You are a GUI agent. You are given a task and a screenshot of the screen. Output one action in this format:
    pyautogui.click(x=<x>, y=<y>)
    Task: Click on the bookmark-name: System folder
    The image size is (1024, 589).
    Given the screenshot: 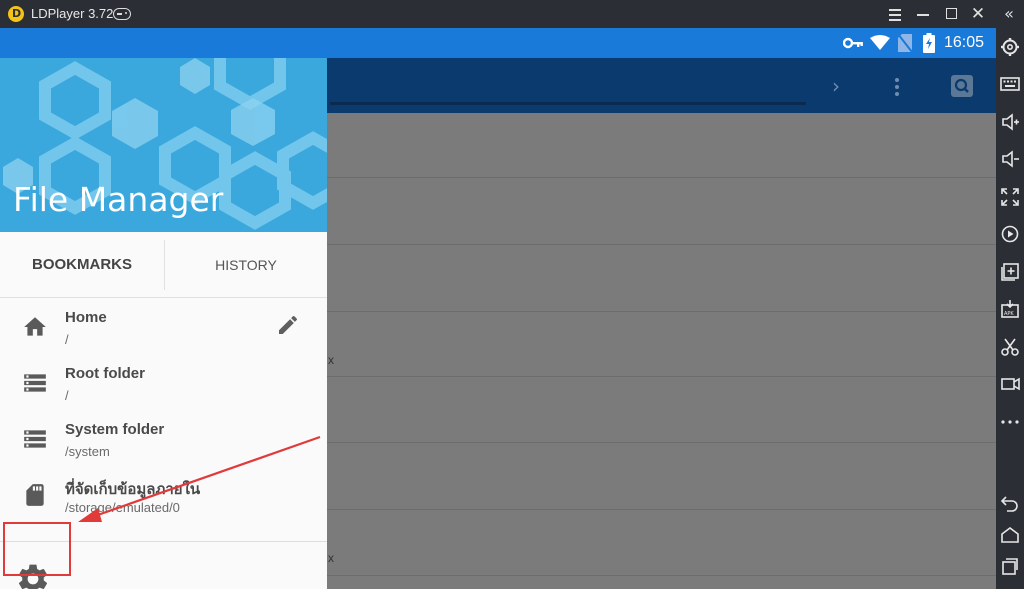 What is the action you would take?
    pyautogui.click(x=115, y=429)
    